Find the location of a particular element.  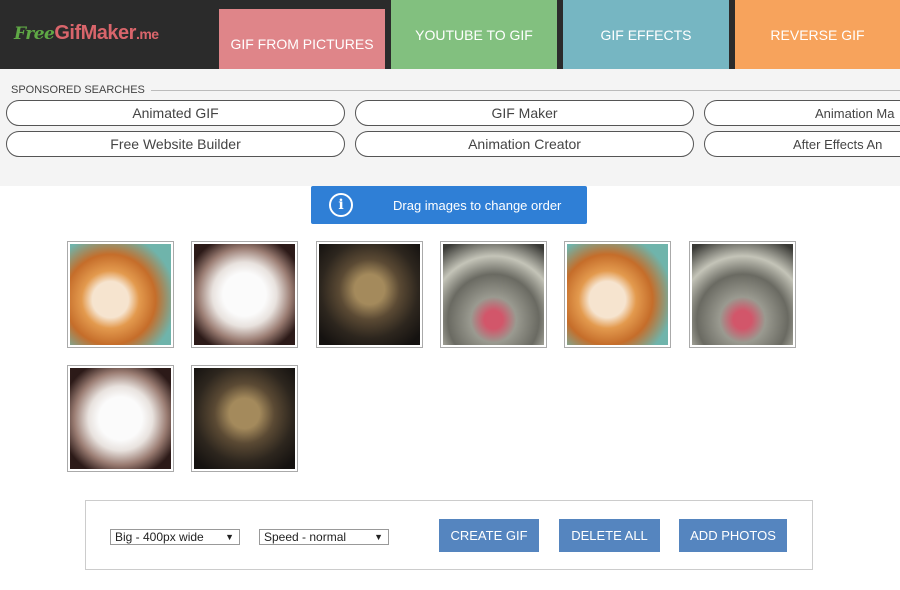

info-icon: i is located at coordinates (341, 205).